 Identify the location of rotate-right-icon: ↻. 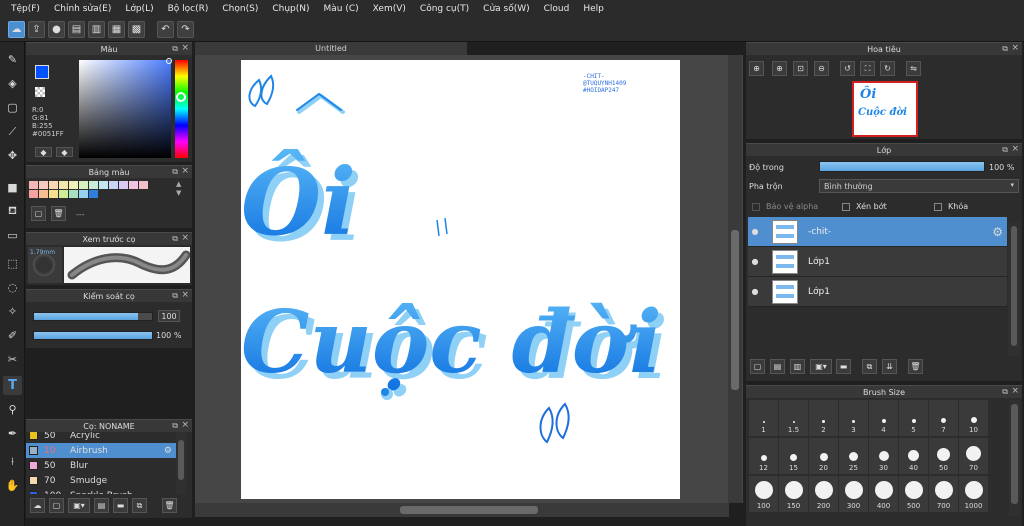
(887, 68).